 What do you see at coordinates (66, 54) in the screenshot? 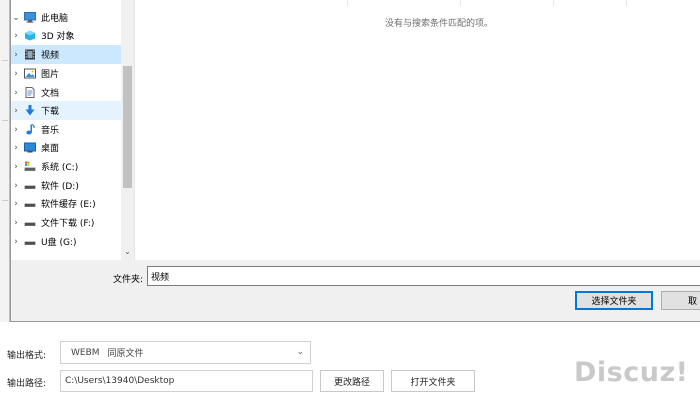
I see `nav-item-videos: › 视频` at bounding box center [66, 54].